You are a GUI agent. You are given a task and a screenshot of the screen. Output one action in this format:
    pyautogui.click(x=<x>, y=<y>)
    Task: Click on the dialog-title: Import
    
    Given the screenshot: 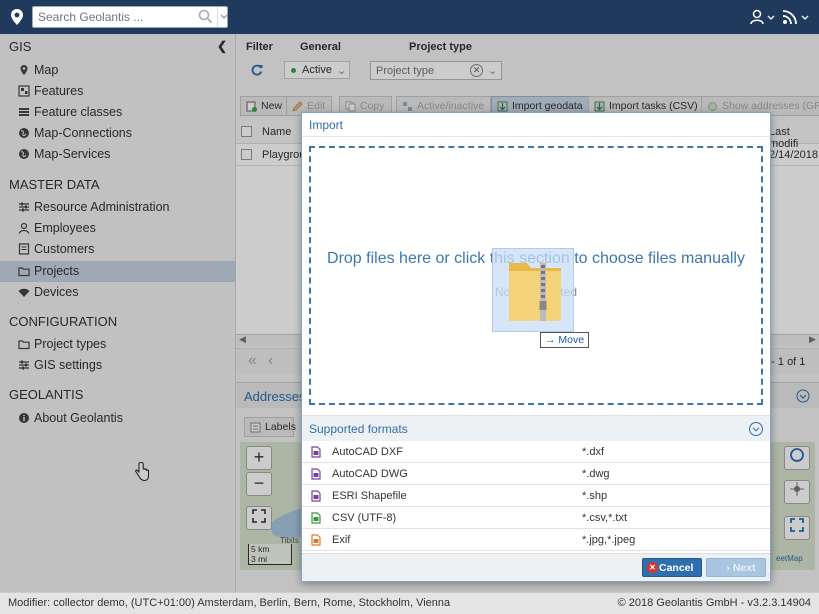 What is the action you would take?
    pyautogui.click(x=326, y=125)
    